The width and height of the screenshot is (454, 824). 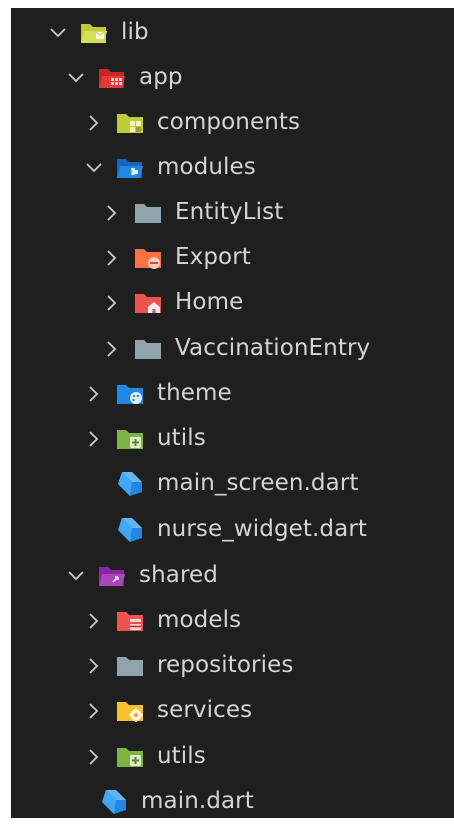 What do you see at coordinates (273, 348) in the screenshot?
I see `tree-item-label: VaccinationEntry` at bounding box center [273, 348].